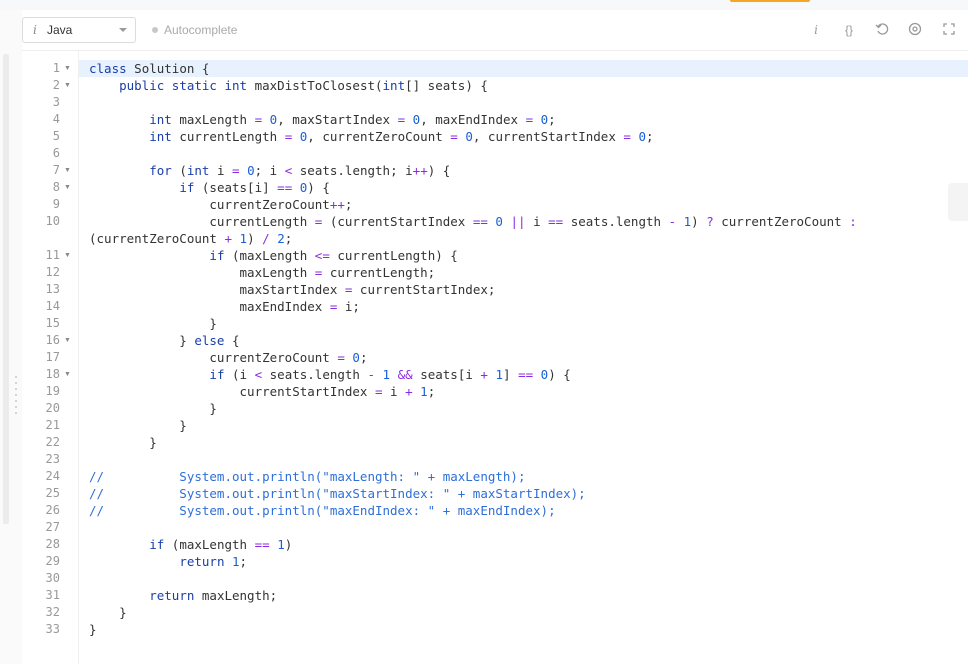  I want to click on braces-icon: {}, so click(849, 30).